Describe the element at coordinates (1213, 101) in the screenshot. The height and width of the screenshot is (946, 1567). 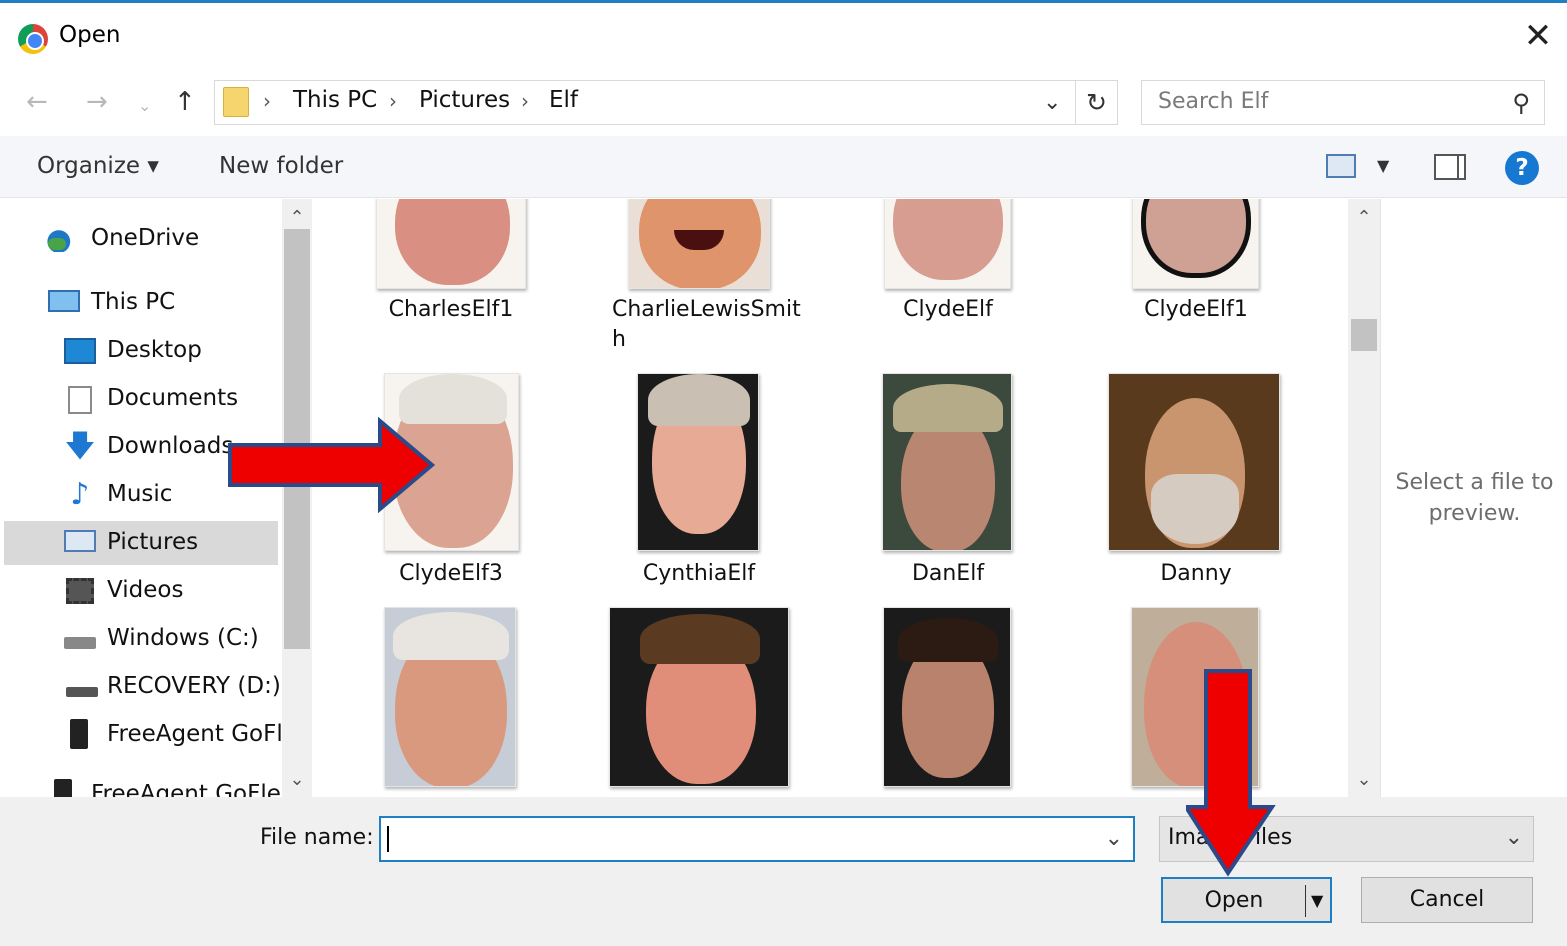
I see `search-input: Search Elf` at that location.